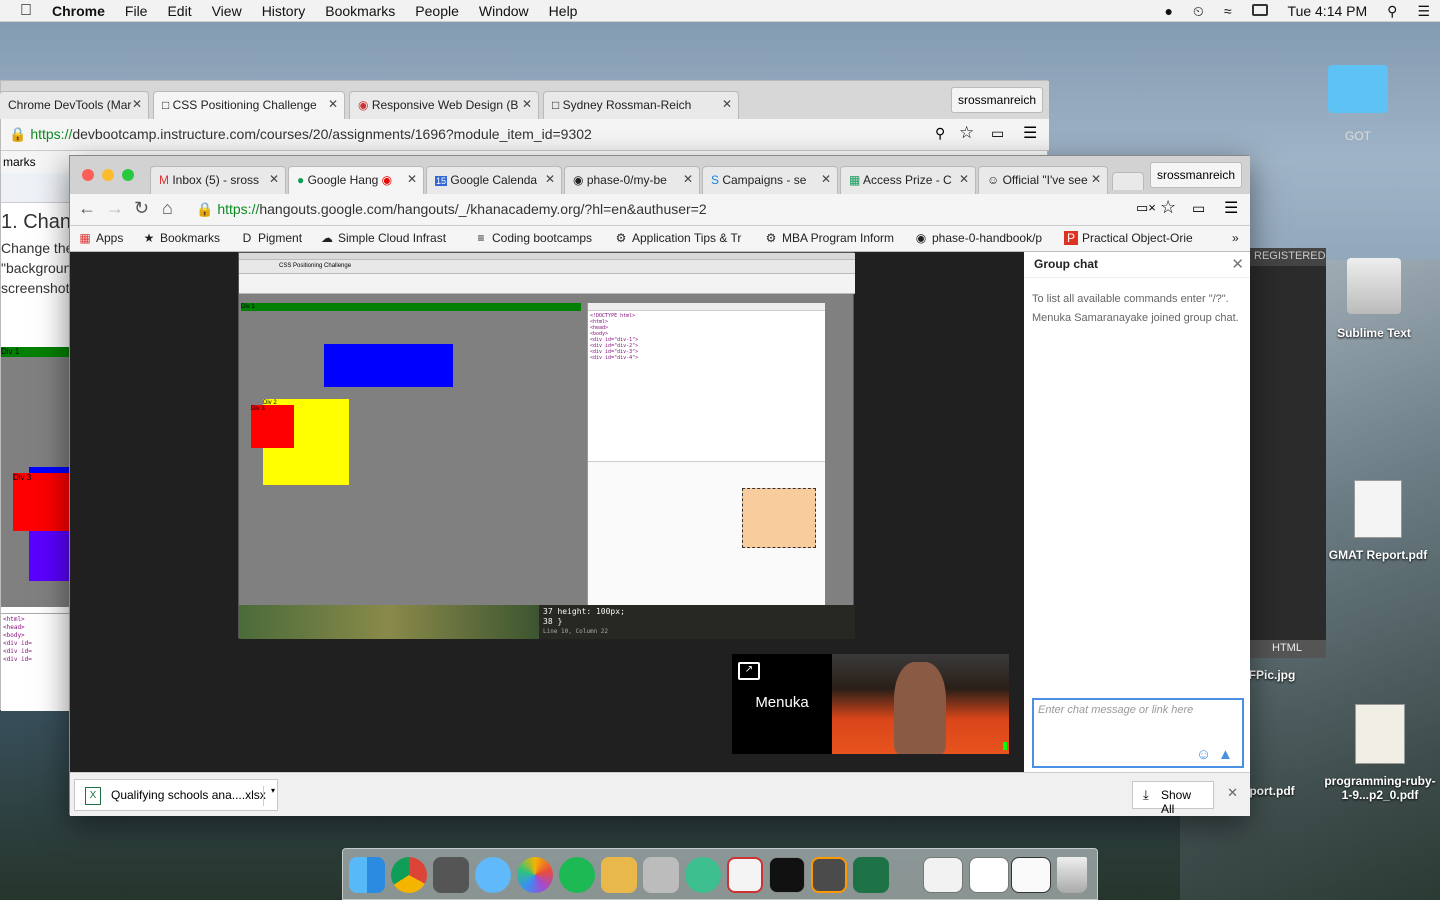 The image size is (1440, 900). Describe the element at coordinates (782, 704) in the screenshot. I see `video-tile-menuka: ↗ Menuka` at that location.